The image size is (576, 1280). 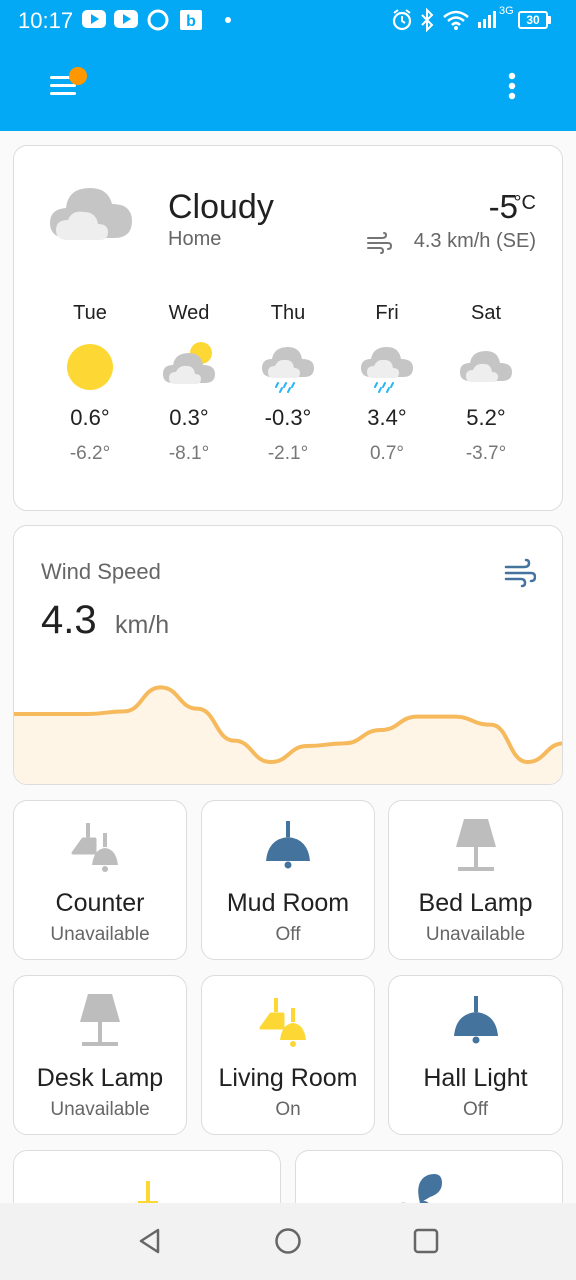 What do you see at coordinates (402, 20) in the screenshot?
I see `alarm-icon` at bounding box center [402, 20].